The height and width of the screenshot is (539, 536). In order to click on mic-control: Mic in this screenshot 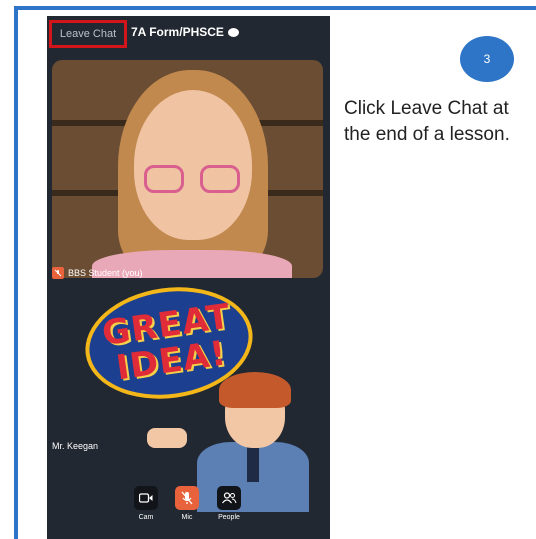, I will do `click(187, 503)`.